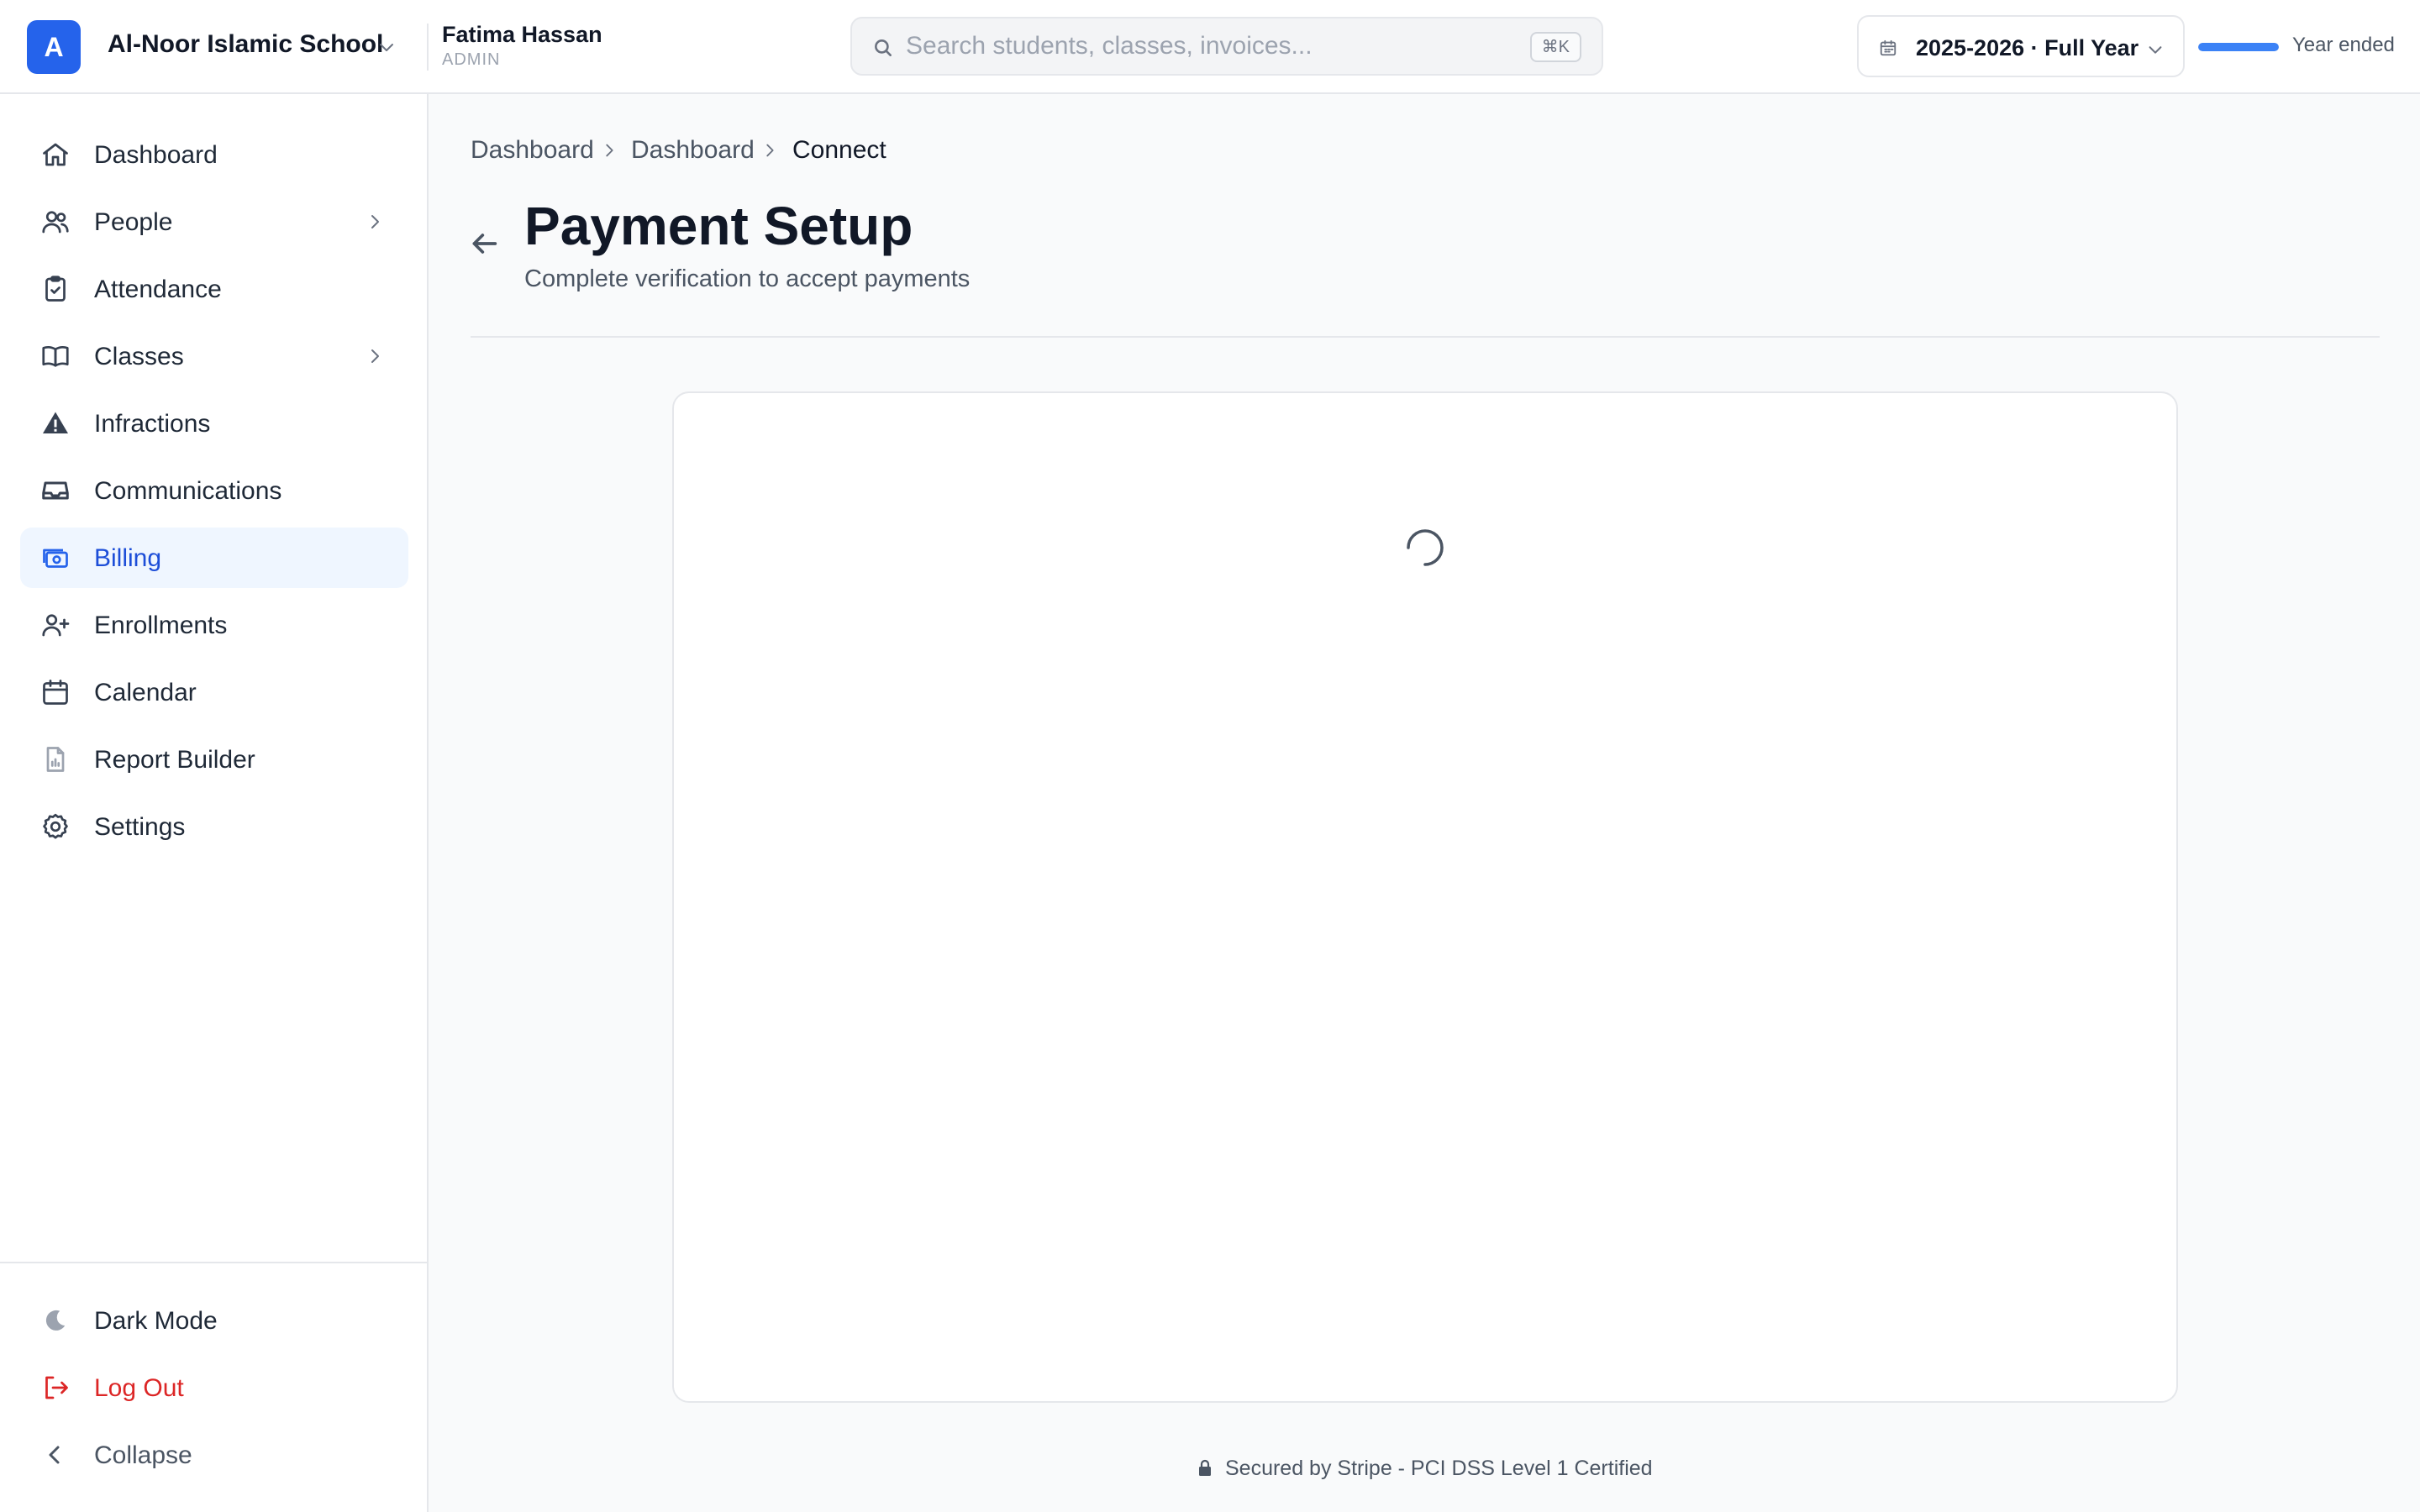 The height and width of the screenshot is (1512, 2420). What do you see at coordinates (1425, 337) in the screenshot?
I see `page-header-divider` at bounding box center [1425, 337].